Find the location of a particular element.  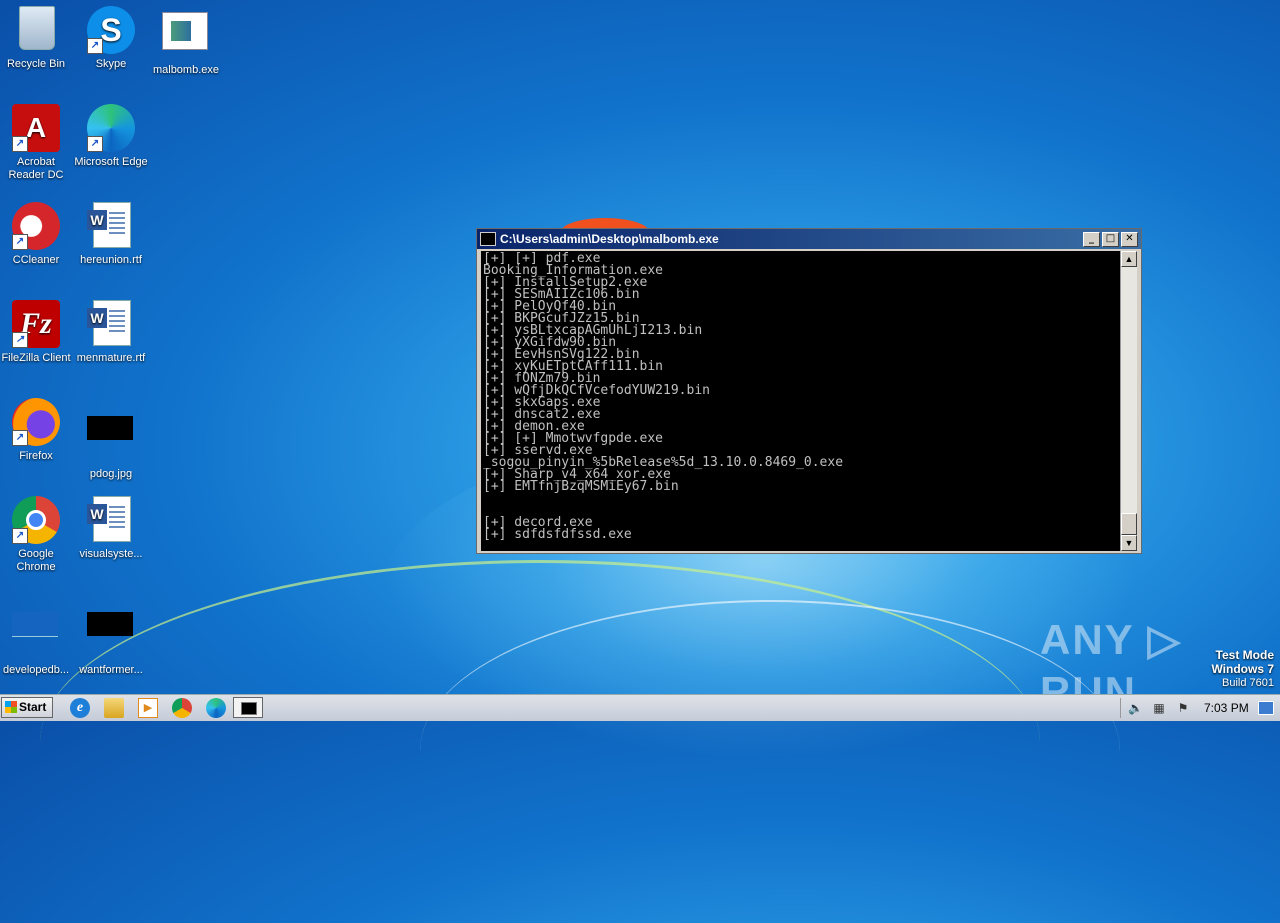

desktop-icon-pdog: pdog.jpg is located at coordinates (111, 439).